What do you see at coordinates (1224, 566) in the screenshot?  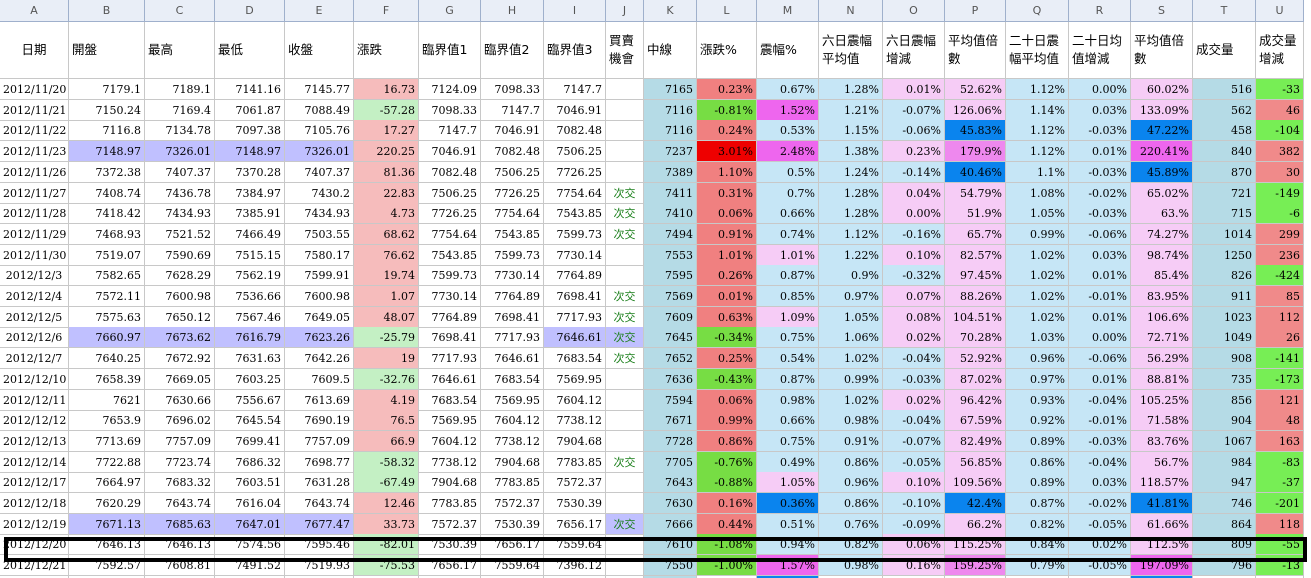 I see `cell-t-row: 796` at bounding box center [1224, 566].